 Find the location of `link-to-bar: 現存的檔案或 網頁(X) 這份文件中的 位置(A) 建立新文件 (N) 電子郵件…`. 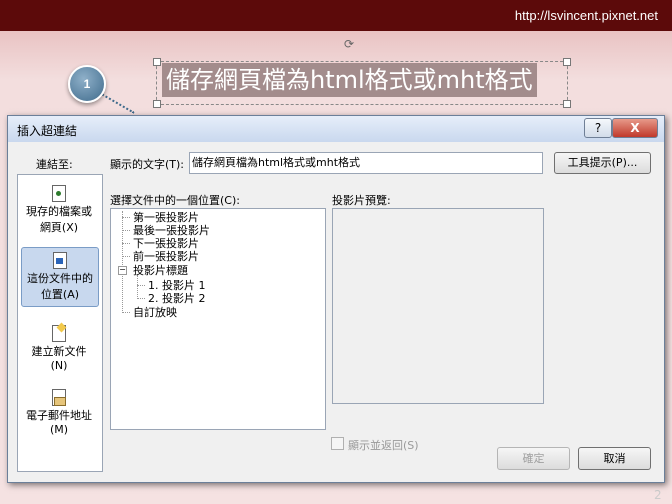

link-to-bar: 現存的檔案或 網頁(X) 這份文件中的 位置(A) 建立新文件 (N) 電子郵件… is located at coordinates (60, 323).